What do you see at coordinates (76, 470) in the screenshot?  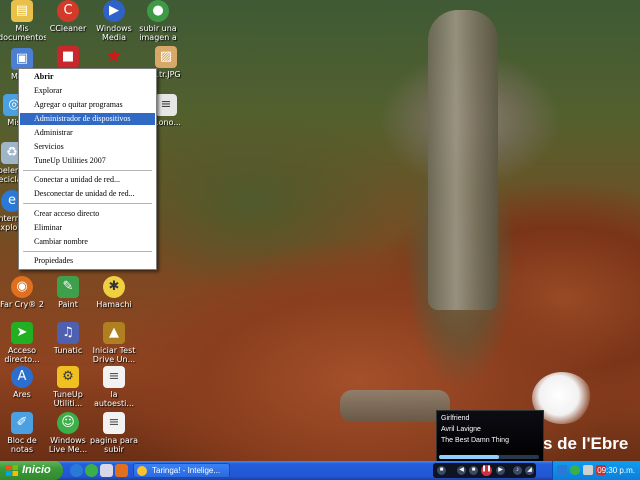 I see `ie-icon` at bounding box center [76, 470].